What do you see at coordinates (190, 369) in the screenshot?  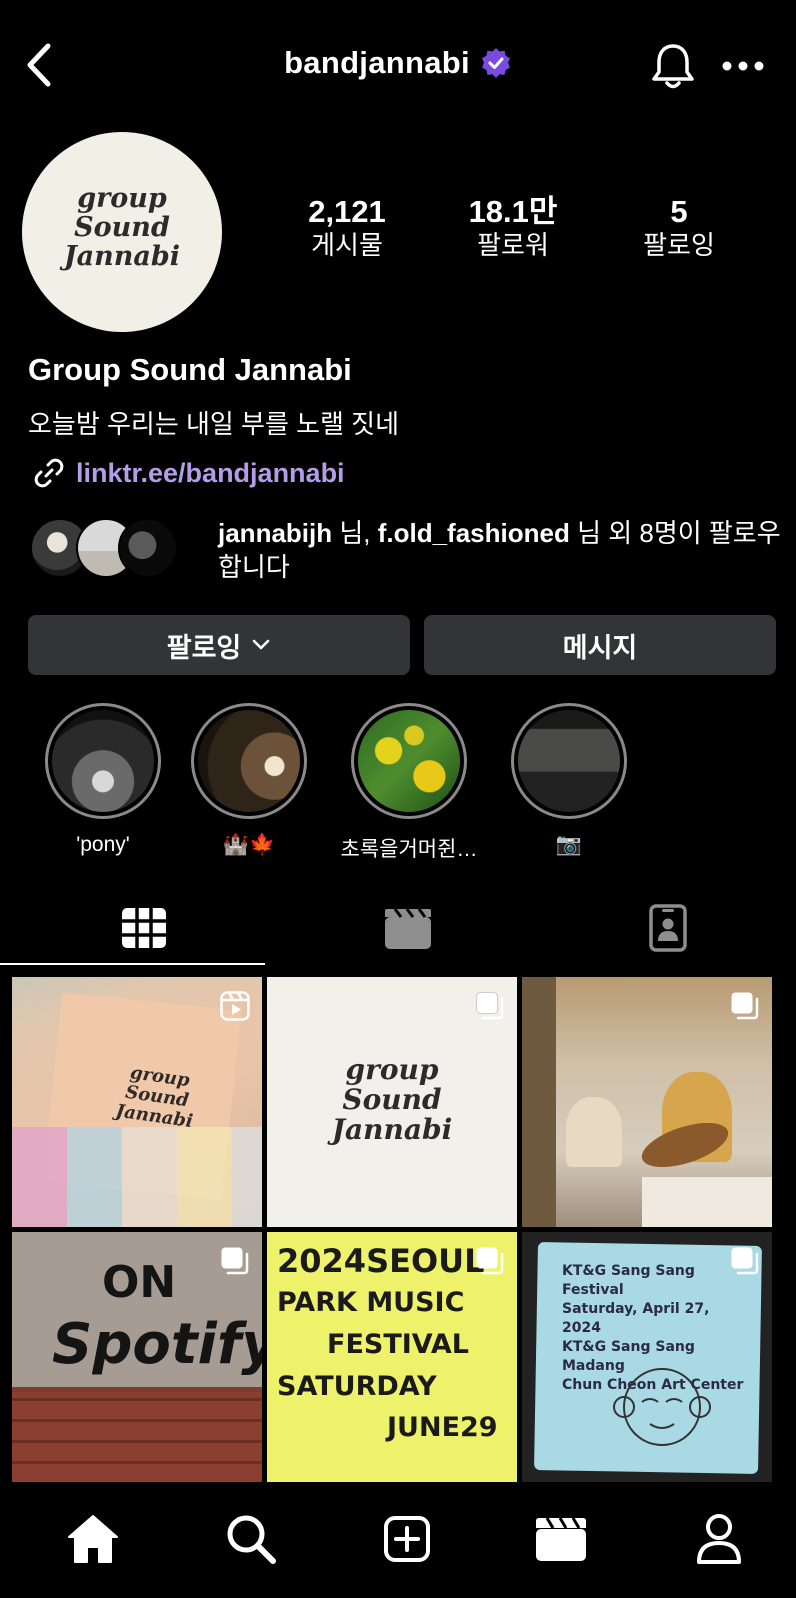 I see `profile-name: Group Sound Jannabi` at bounding box center [190, 369].